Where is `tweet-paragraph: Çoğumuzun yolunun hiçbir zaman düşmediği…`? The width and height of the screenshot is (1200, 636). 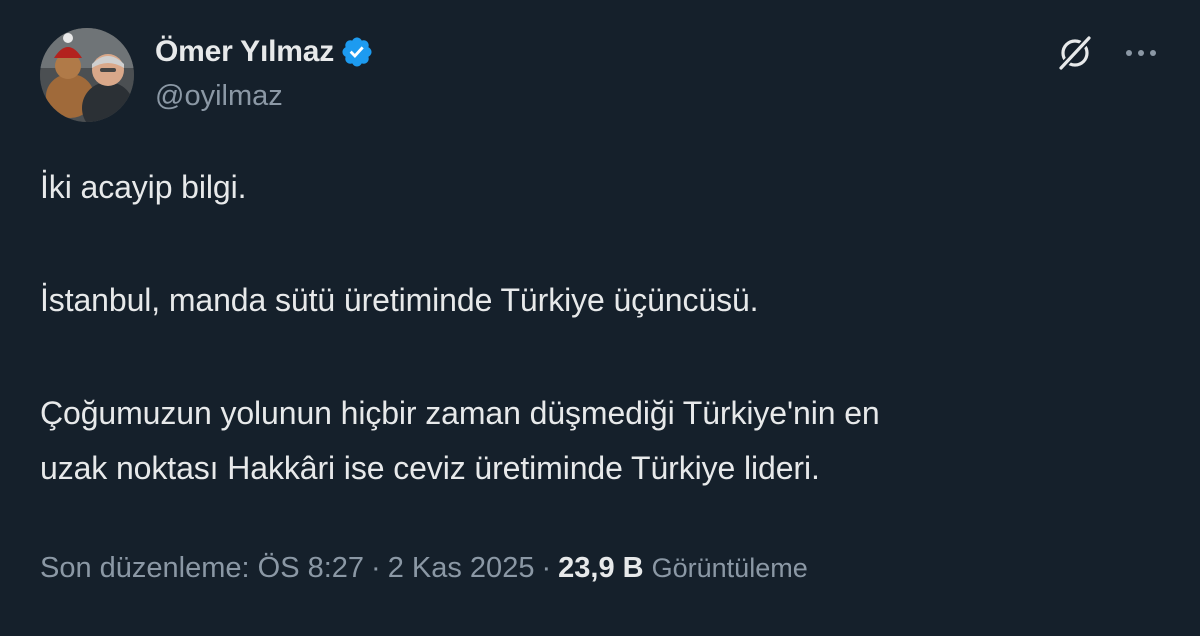 tweet-paragraph: Çoğumuzun yolunun hiçbir zaman düşmediği… is located at coordinates (460, 440).